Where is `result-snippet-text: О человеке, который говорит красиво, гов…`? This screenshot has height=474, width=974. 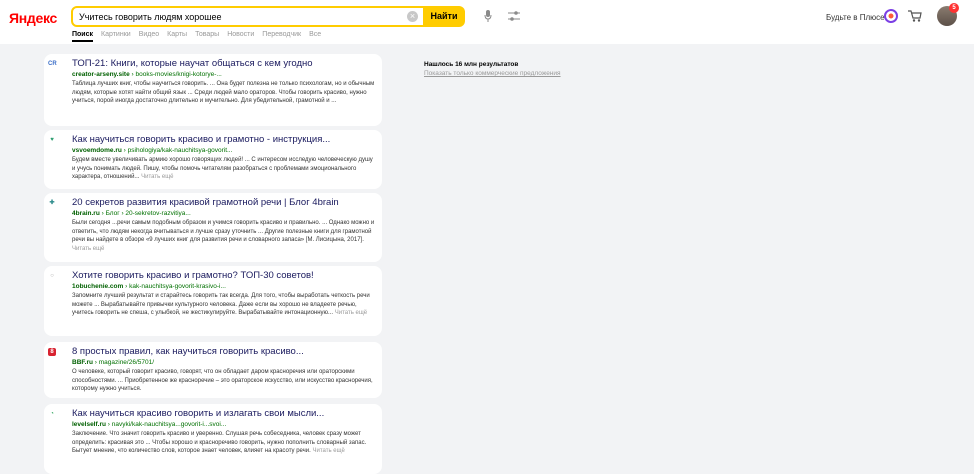 result-snippet-text: О человеке, который говорит красиво, гов… is located at coordinates (222, 381).